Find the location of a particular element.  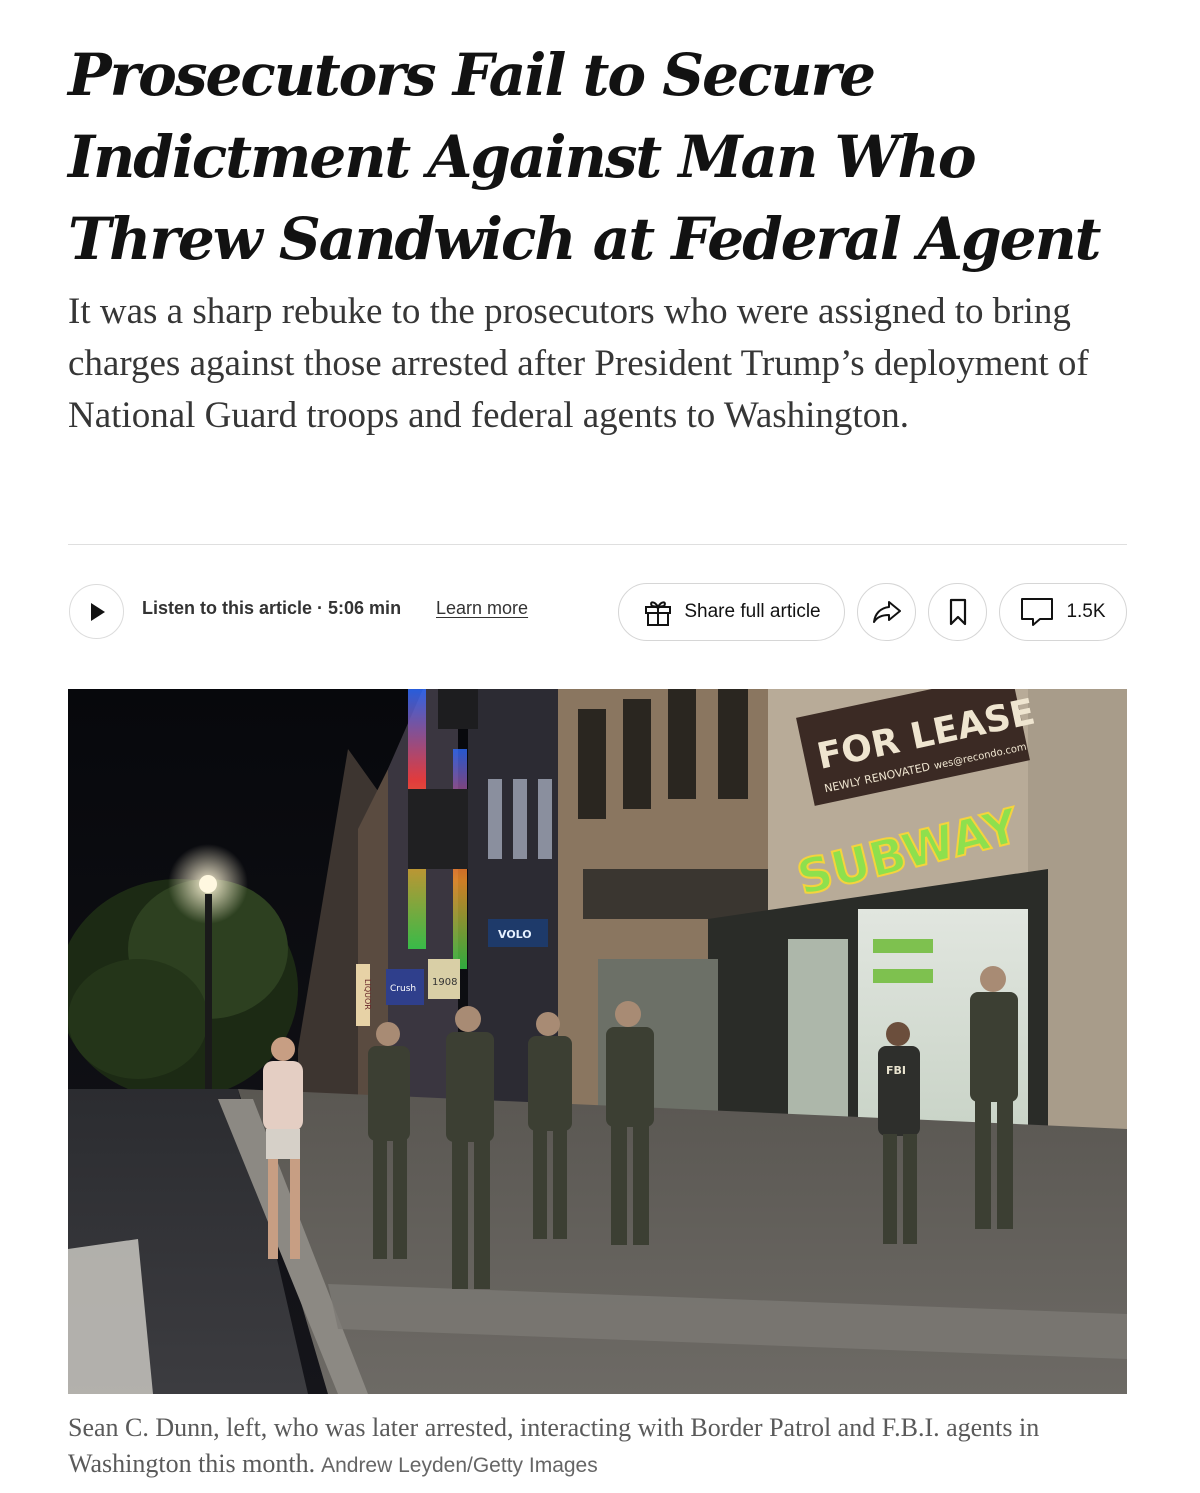

comment-icon is located at coordinates (1037, 612).